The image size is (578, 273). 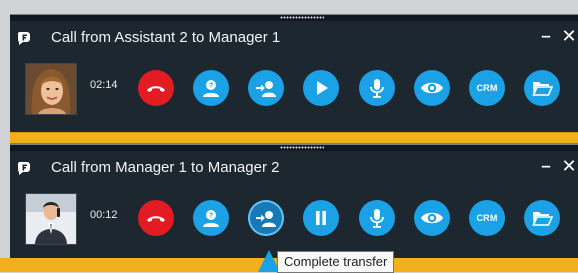 What do you see at coordinates (104, 85) in the screenshot?
I see `call-timer: 02:14` at bounding box center [104, 85].